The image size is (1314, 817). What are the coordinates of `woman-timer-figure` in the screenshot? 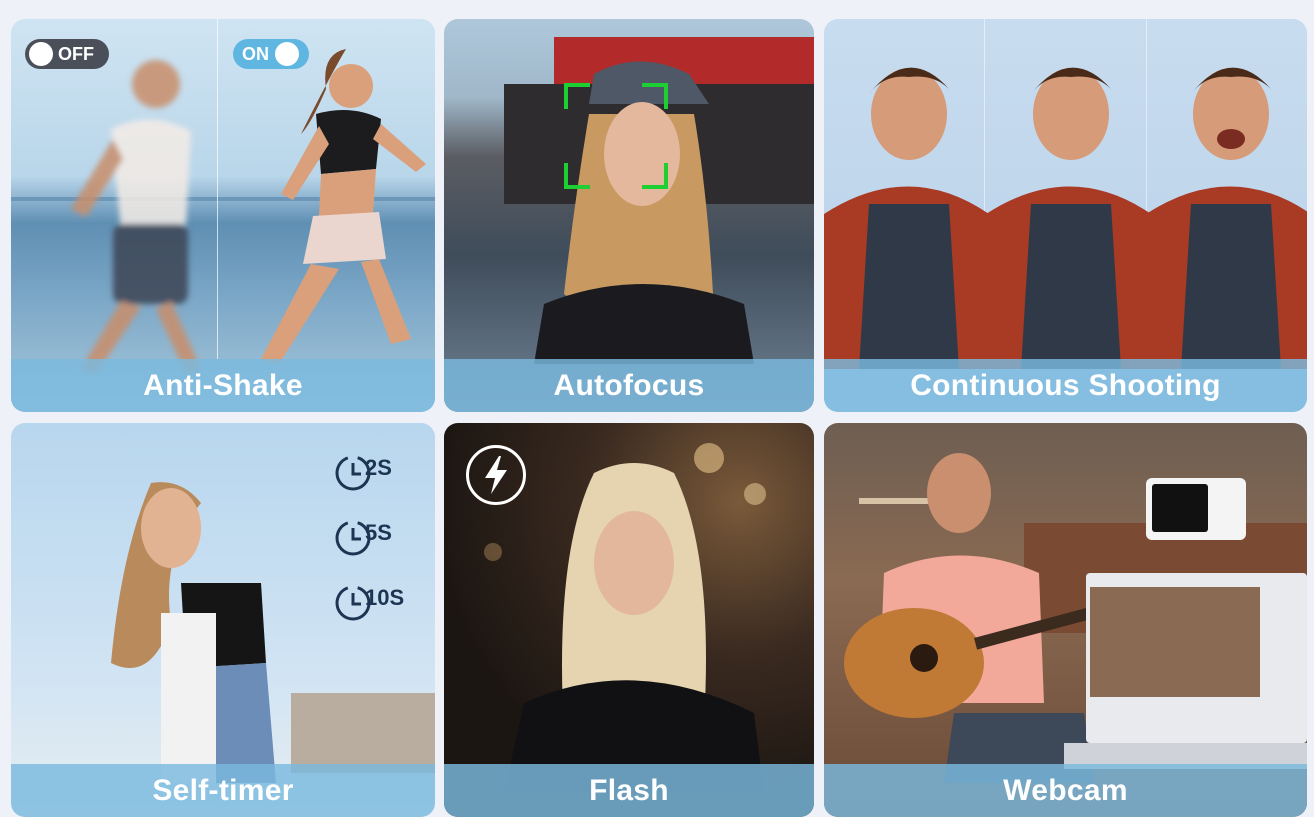 It's located at (193, 632).